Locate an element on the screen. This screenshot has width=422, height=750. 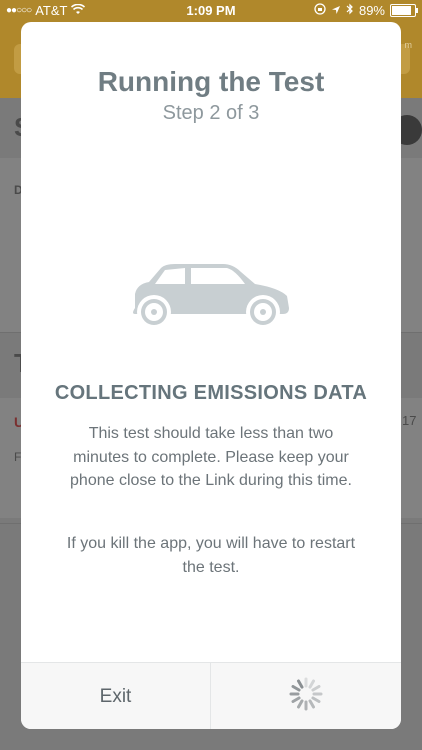
exit-button: Exit is located at coordinates (116, 696).